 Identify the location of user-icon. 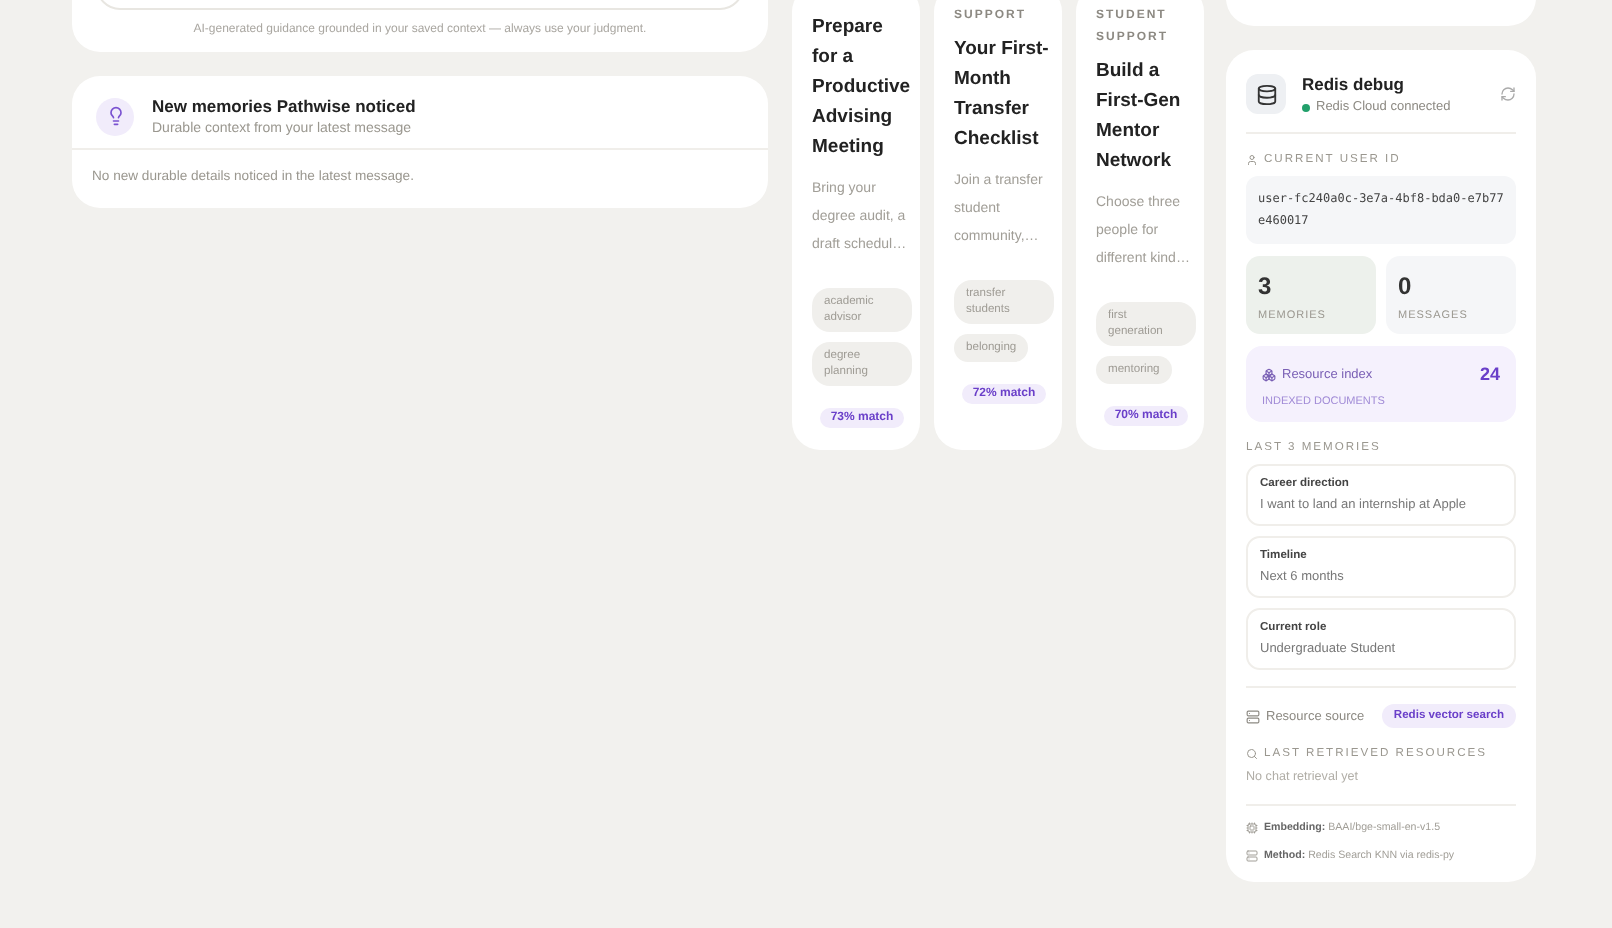
(1252, 160).